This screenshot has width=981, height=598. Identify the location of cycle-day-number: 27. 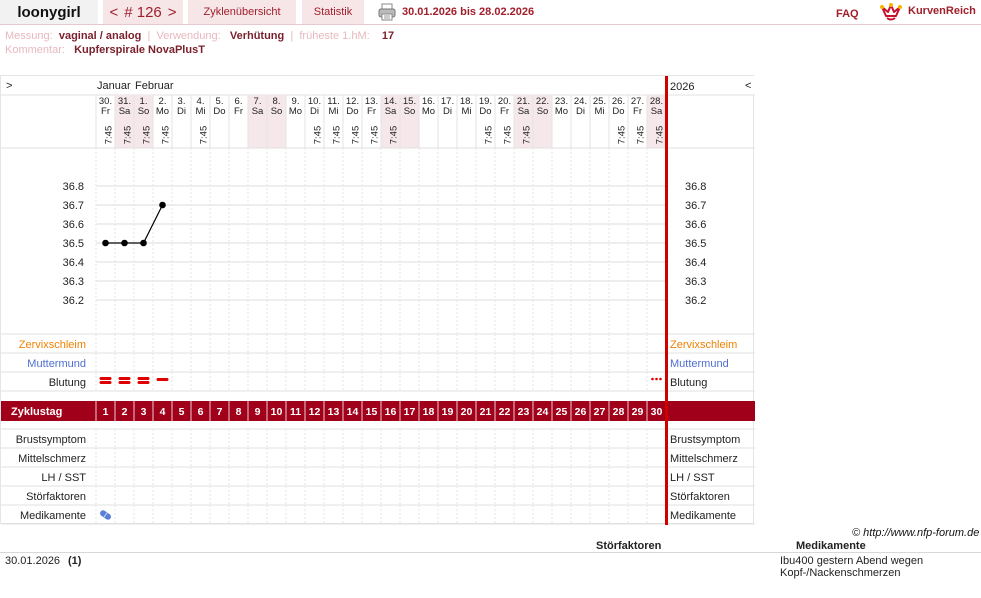
(600, 412).